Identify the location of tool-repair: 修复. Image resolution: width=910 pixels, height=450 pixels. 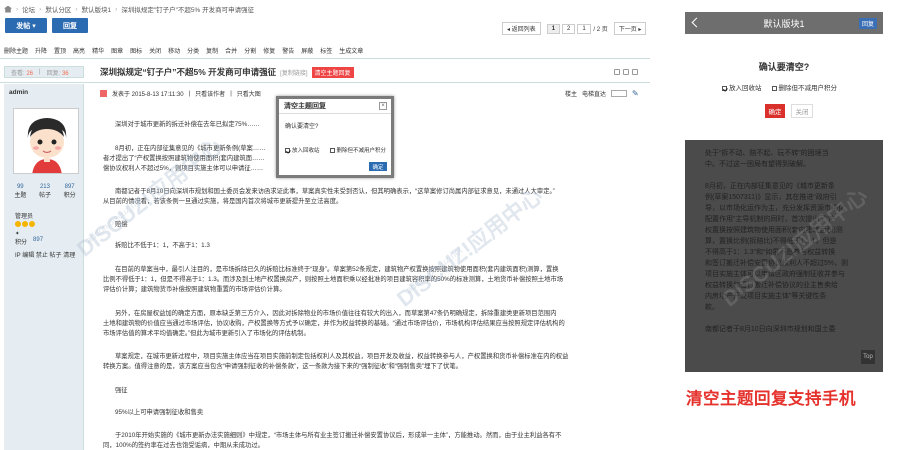
(269, 50).